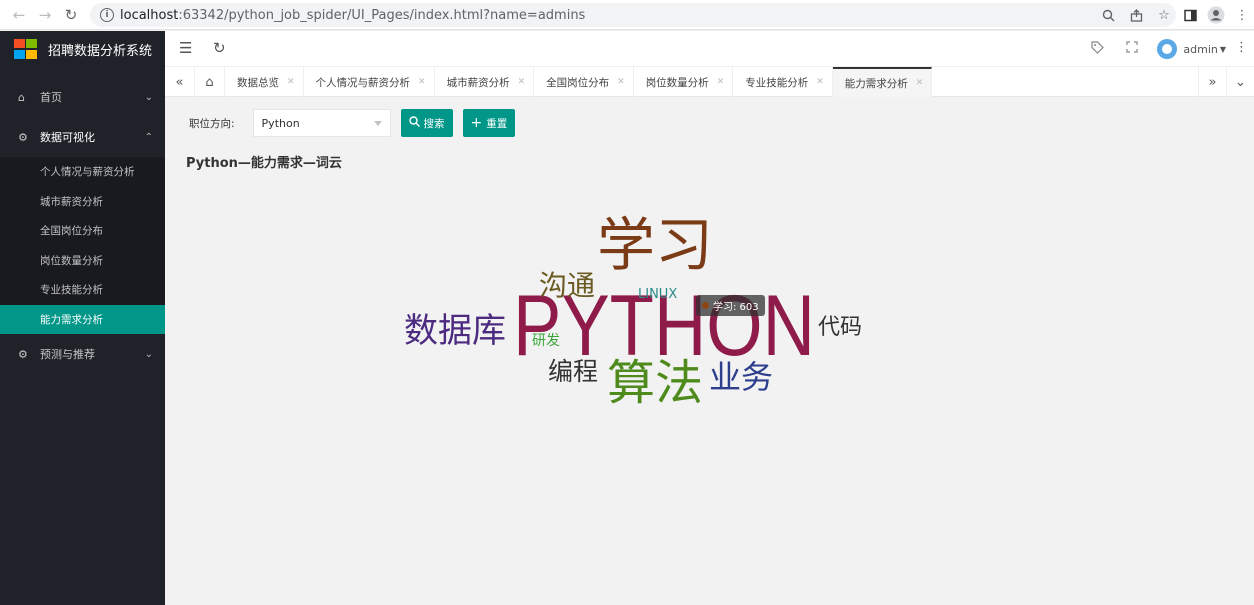 The image size is (1254, 605). What do you see at coordinates (455, 331) in the screenshot?
I see `word-shujuku: 数据库` at bounding box center [455, 331].